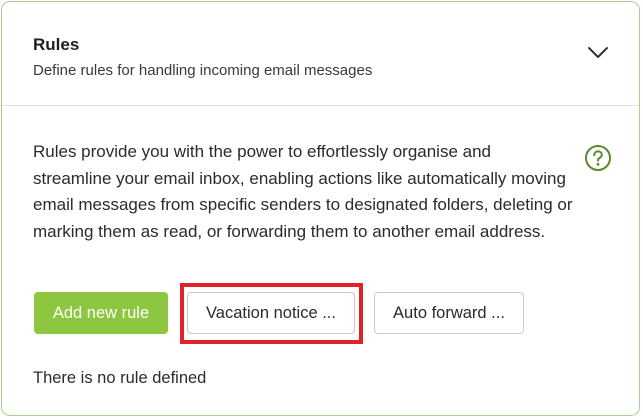 This screenshot has height=419, width=643. I want to click on question-circle-icon, so click(598, 158).